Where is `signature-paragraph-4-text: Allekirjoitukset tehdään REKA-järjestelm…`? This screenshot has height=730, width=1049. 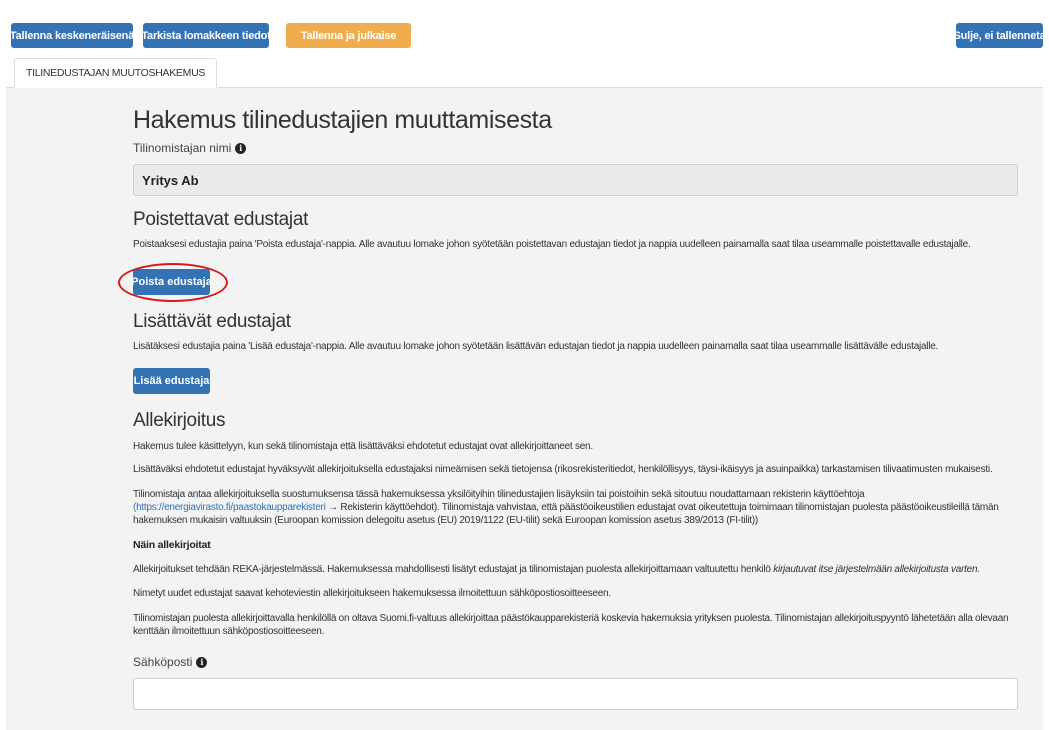 signature-paragraph-4-text: Allekirjoitukset tehdään REKA-järjestelm… is located at coordinates (452, 569).